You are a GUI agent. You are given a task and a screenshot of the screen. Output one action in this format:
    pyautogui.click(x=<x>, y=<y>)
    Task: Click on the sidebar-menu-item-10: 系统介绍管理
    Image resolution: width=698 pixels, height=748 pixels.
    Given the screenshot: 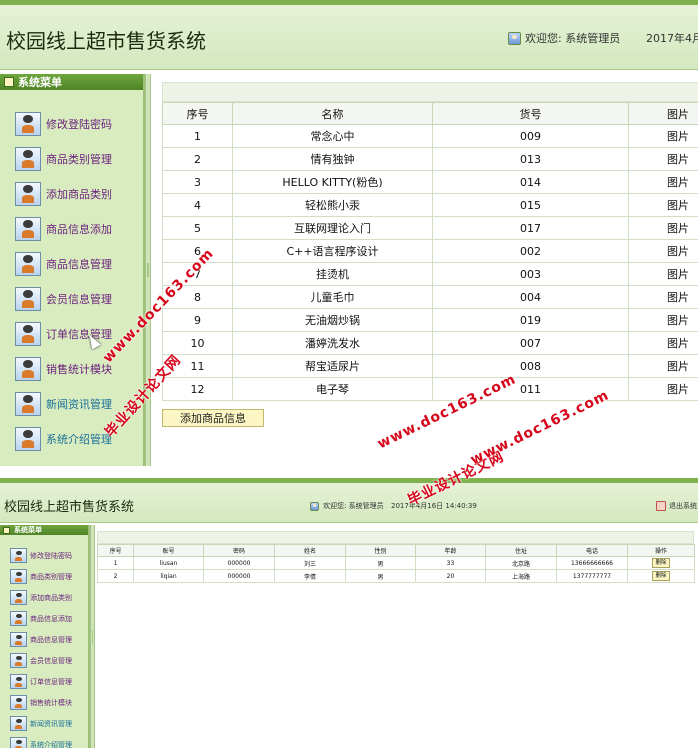 What is the action you would take?
    pyautogui.click(x=44, y=741)
    